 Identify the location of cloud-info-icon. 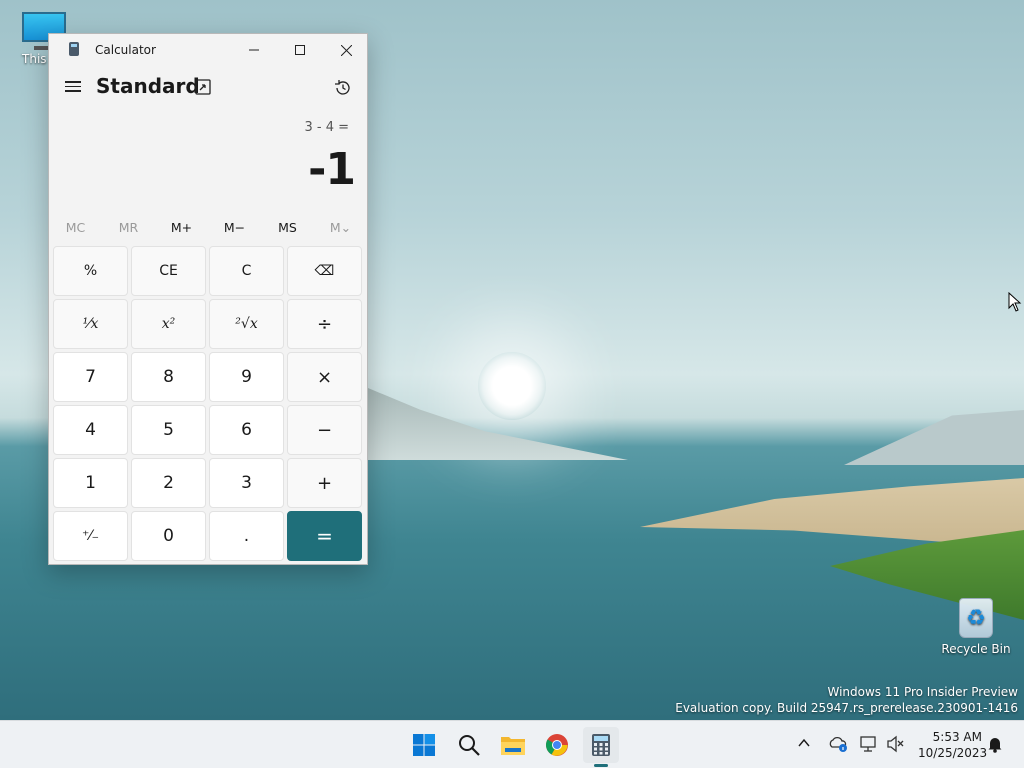
(838, 744).